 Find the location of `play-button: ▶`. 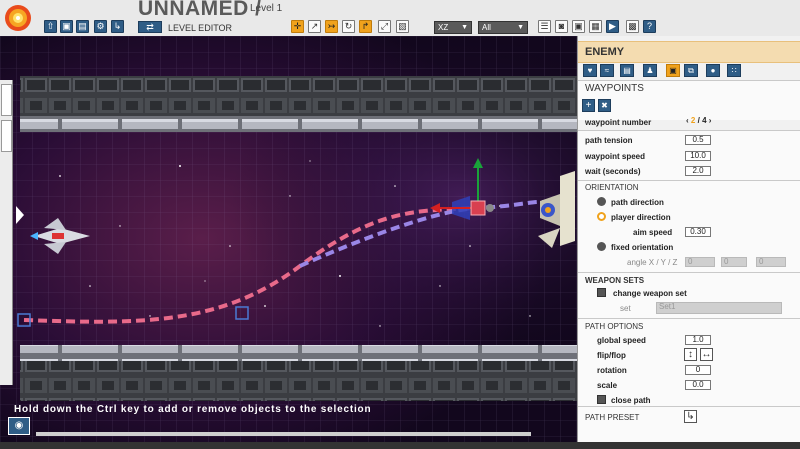

play-button: ▶ is located at coordinates (612, 26).